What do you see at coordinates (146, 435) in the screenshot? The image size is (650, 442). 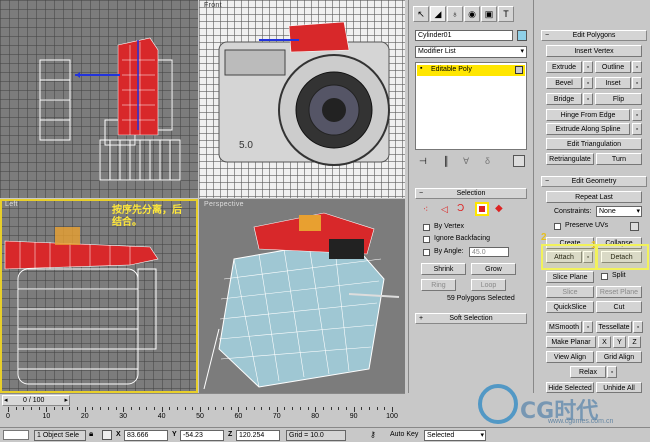 I see `x-coordinate: 83.666` at bounding box center [146, 435].